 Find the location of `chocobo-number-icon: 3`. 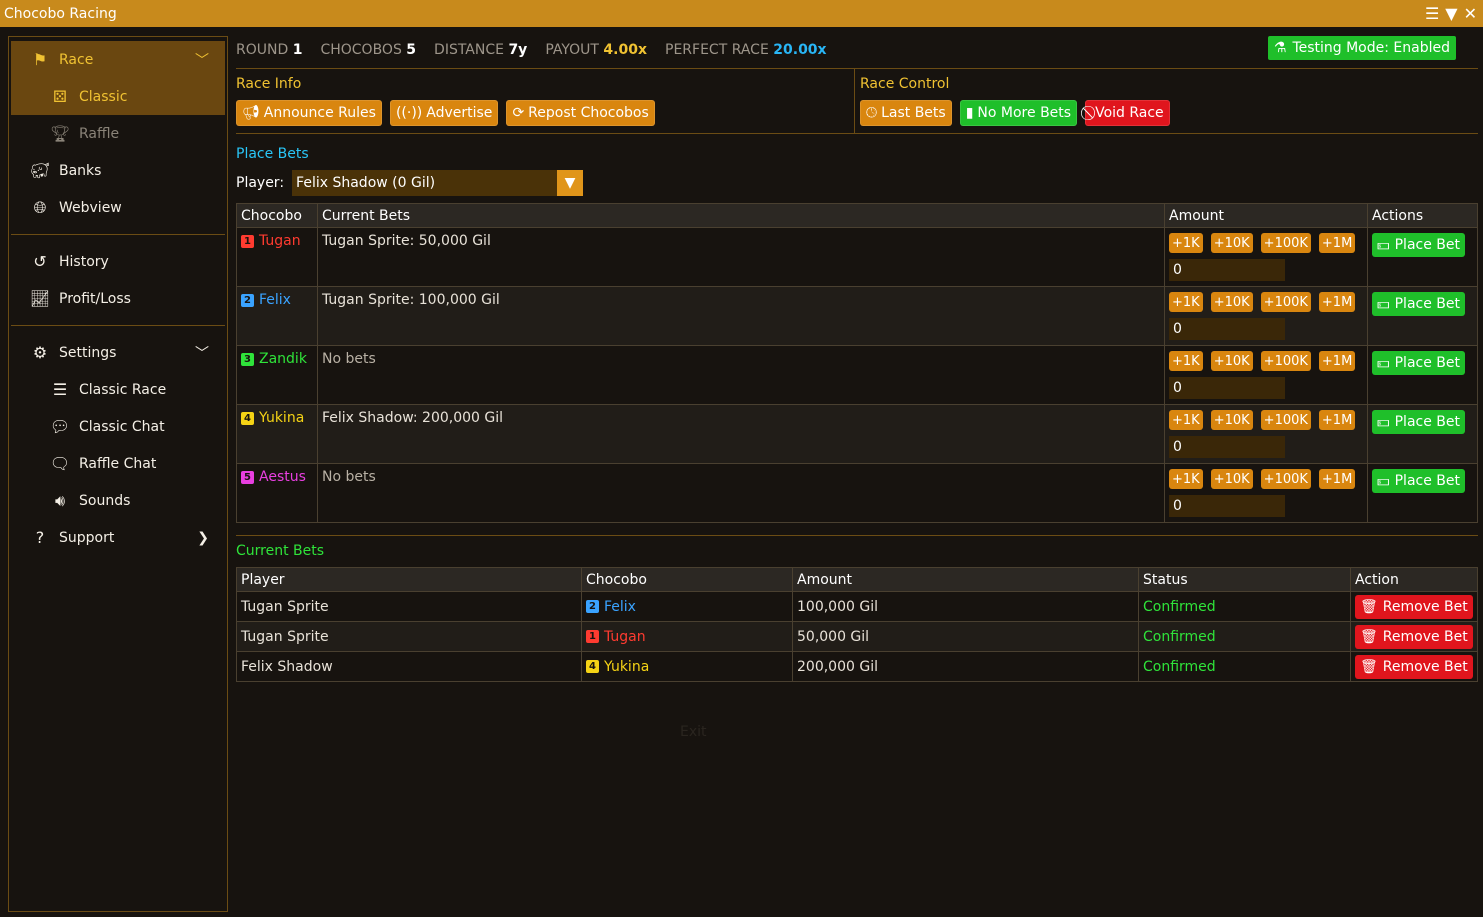

chocobo-number-icon: 3 is located at coordinates (247, 359).